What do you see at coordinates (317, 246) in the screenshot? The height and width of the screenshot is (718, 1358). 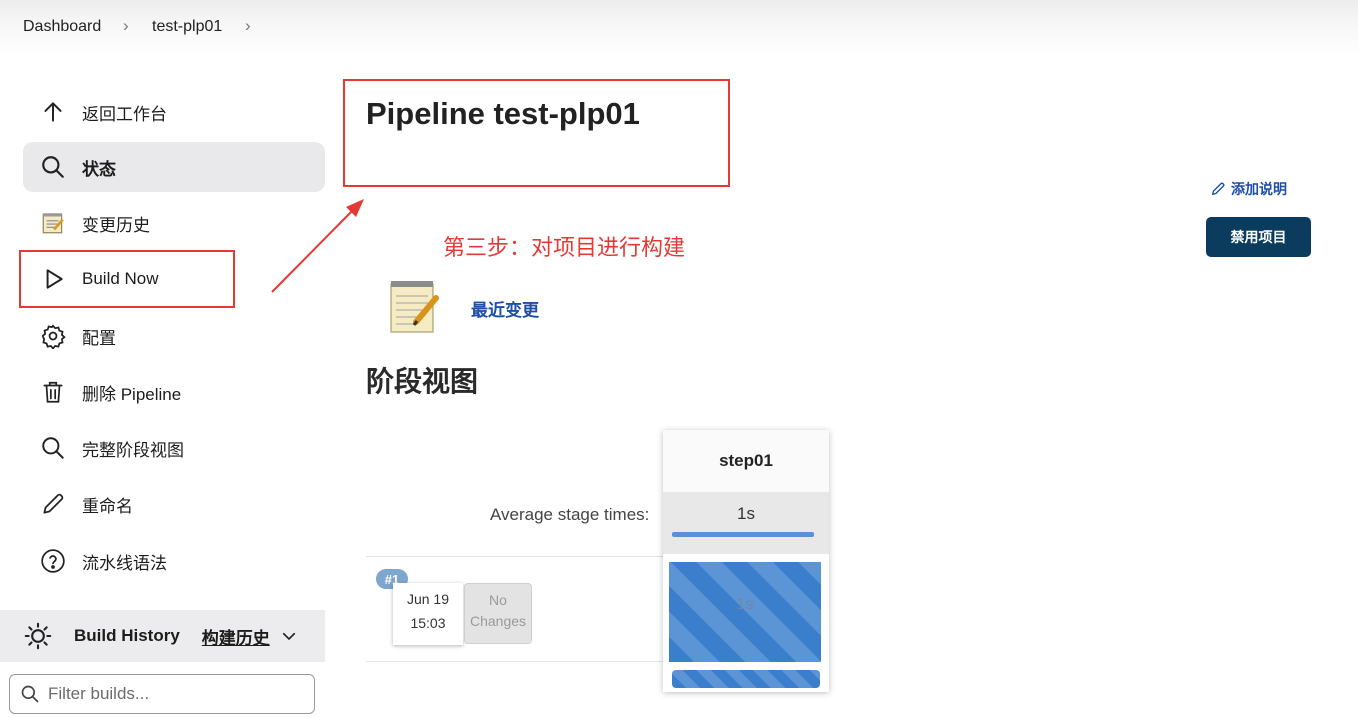 I see `annotation-arrow-icon` at bounding box center [317, 246].